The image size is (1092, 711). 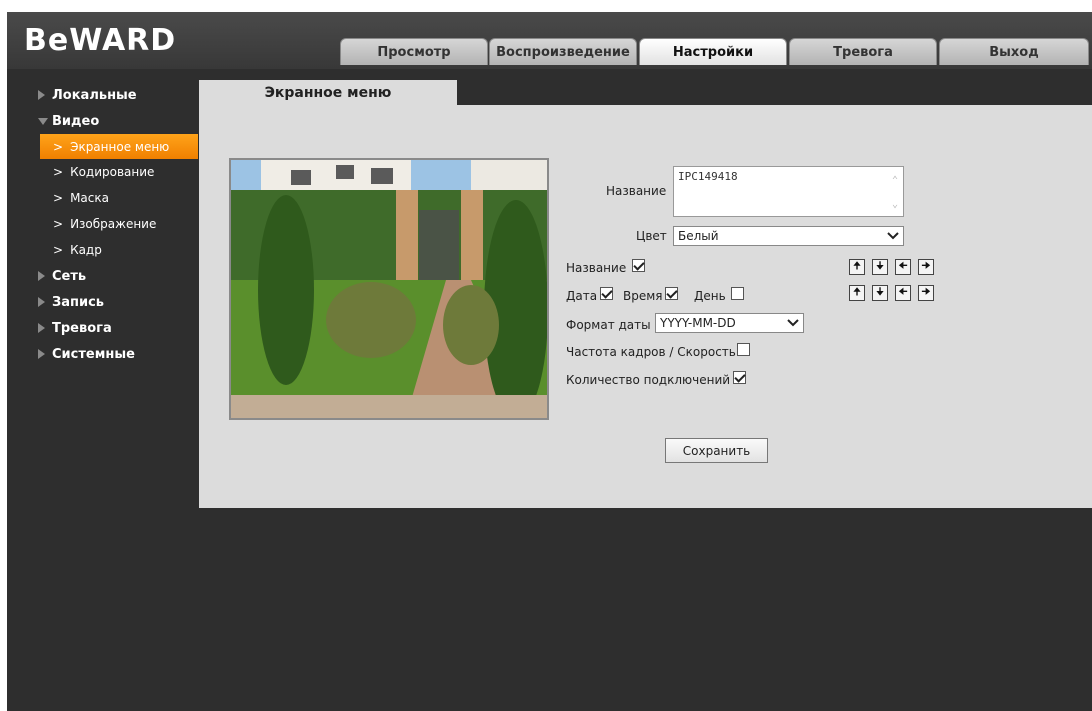 I want to click on sidebar-group-label: Системные, so click(x=93, y=354).